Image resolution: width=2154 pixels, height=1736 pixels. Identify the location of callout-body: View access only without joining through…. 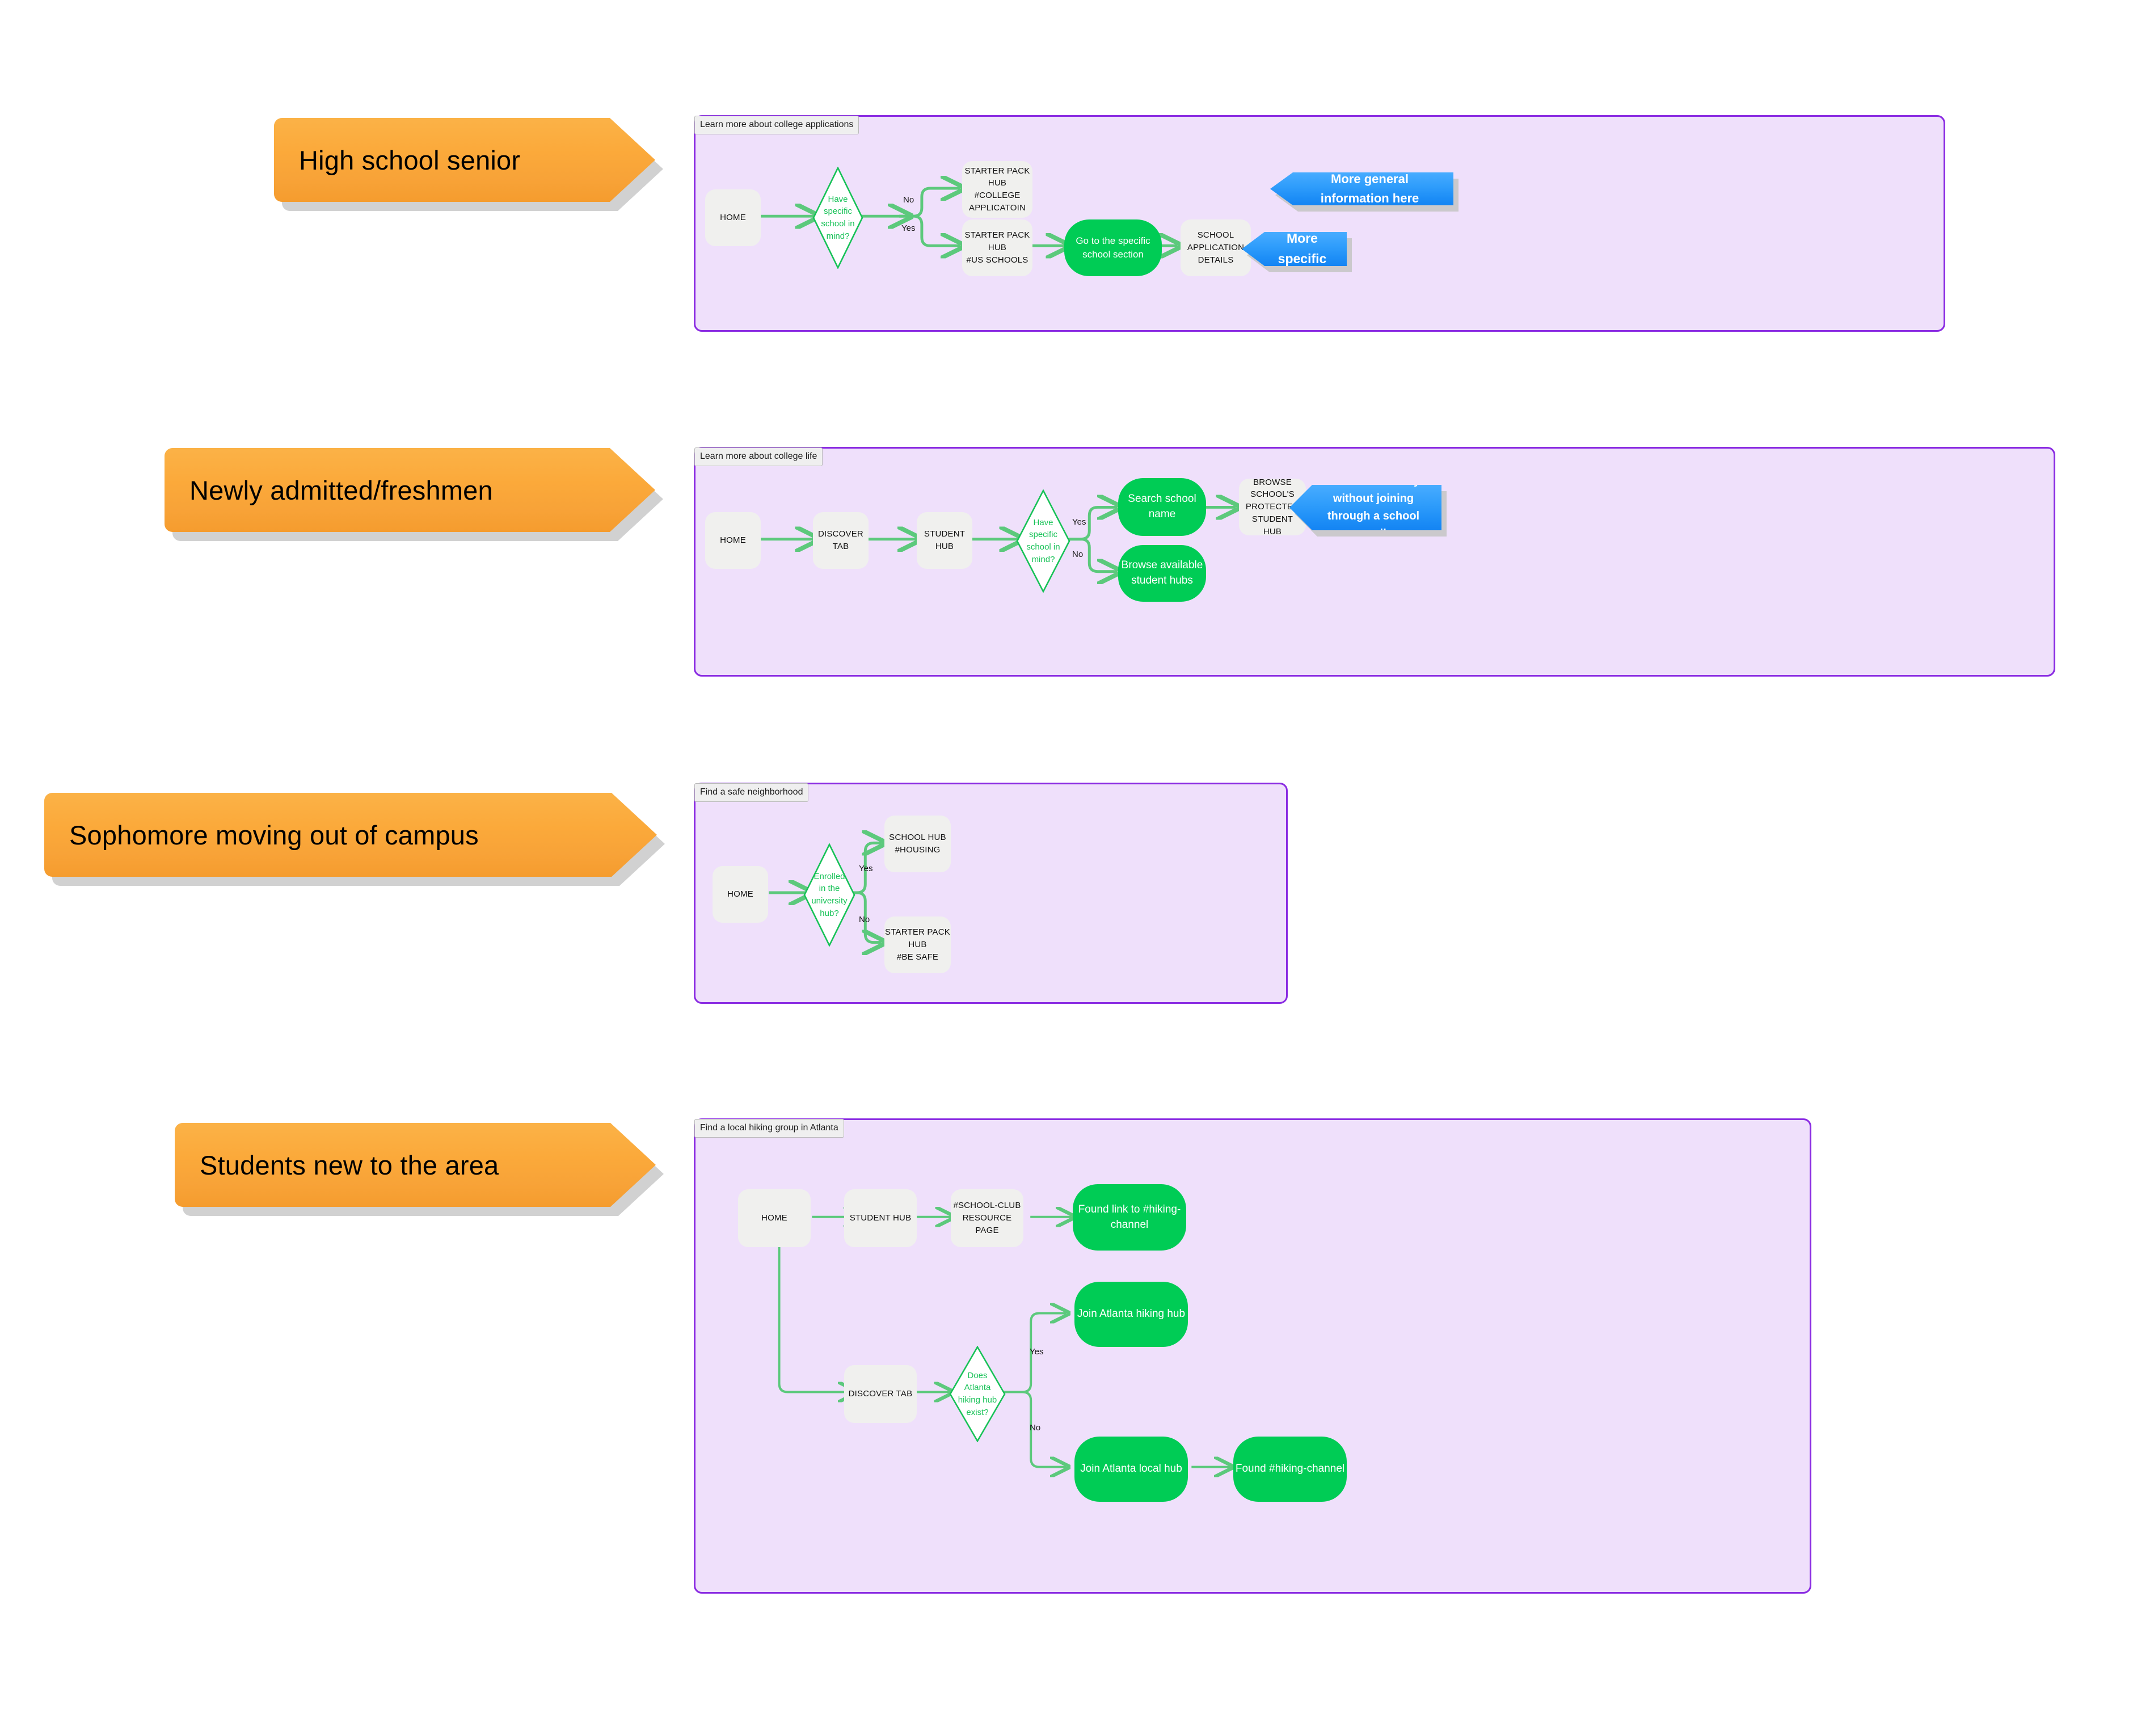
(1365, 507).